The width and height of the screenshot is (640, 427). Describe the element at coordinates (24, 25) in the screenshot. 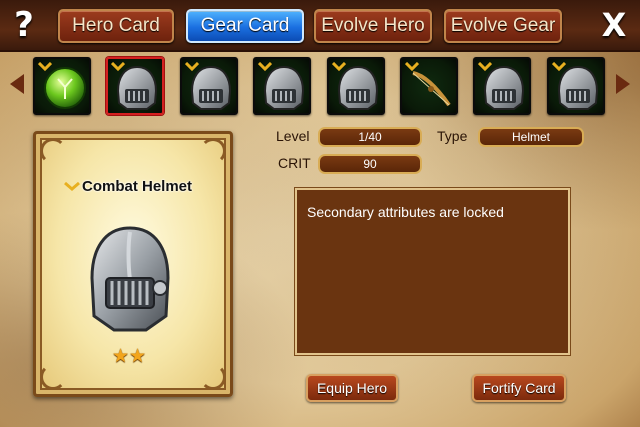

I see `help-button: ?` at that location.